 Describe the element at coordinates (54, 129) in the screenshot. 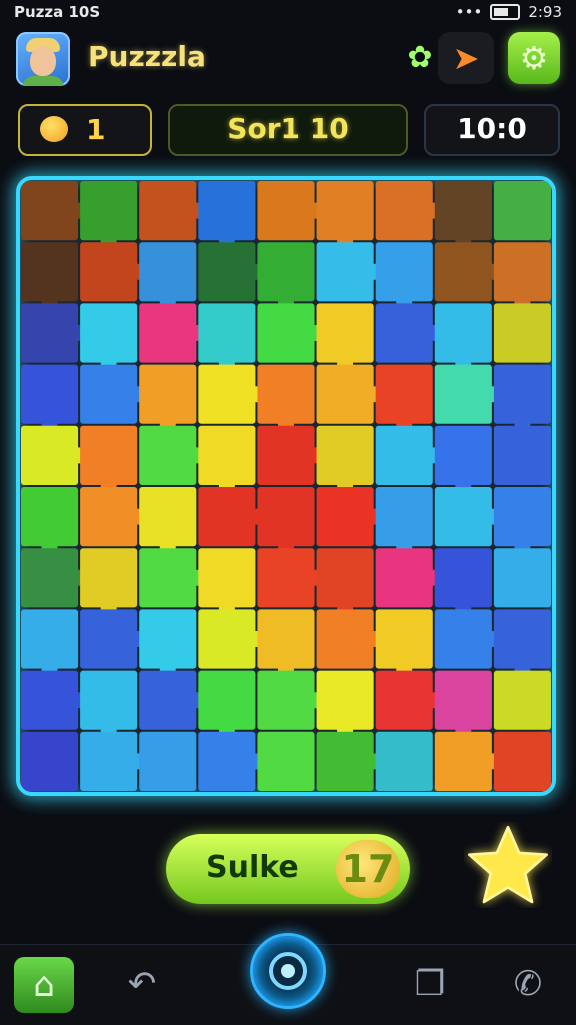

I see `coin-icon` at that location.